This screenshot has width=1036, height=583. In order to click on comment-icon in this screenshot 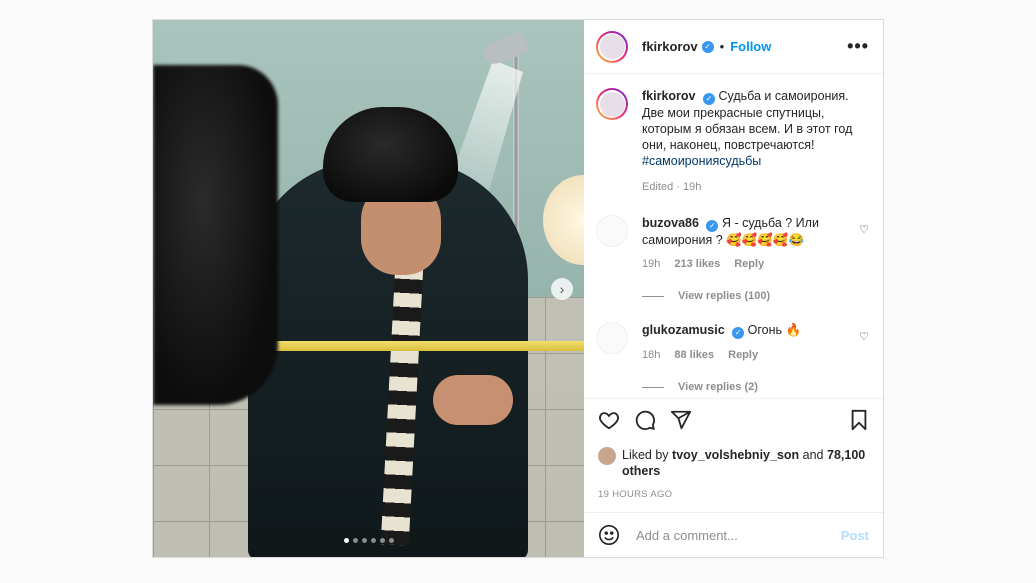, I will do `click(645, 420)`.